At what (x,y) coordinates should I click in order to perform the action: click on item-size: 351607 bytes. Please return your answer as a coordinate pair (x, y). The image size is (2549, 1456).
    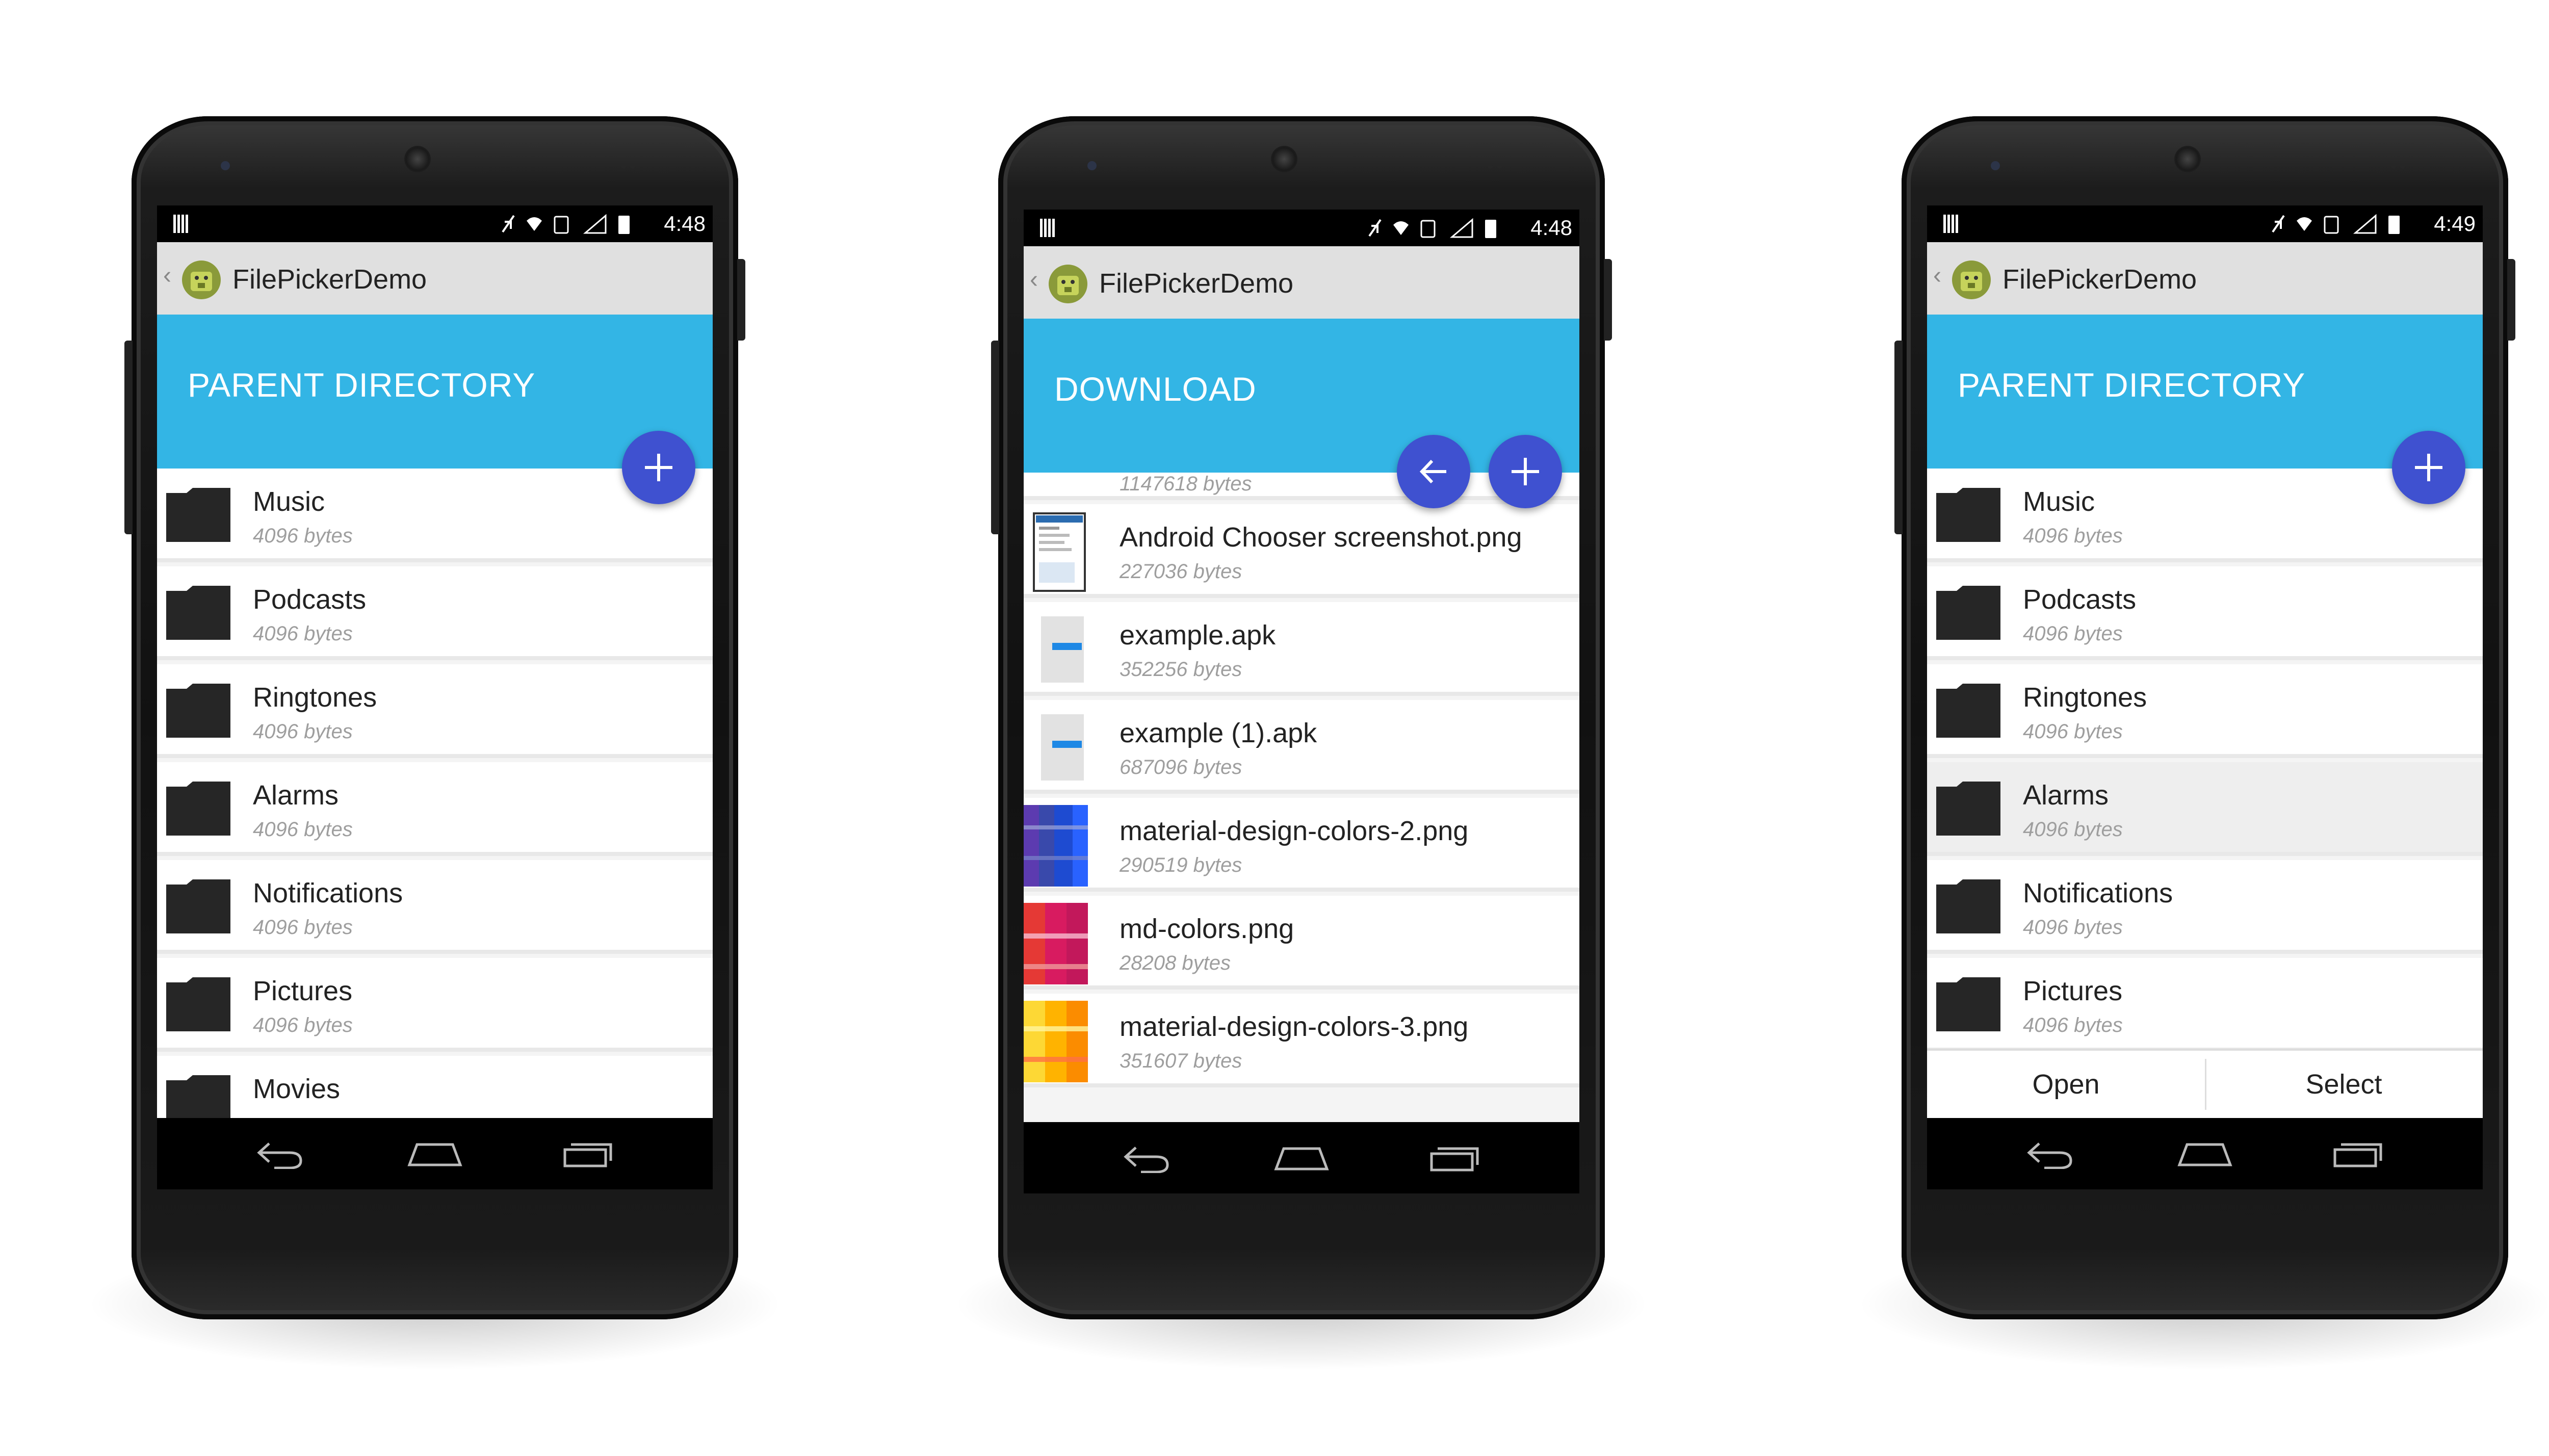
    Looking at the image, I should click on (1181, 1061).